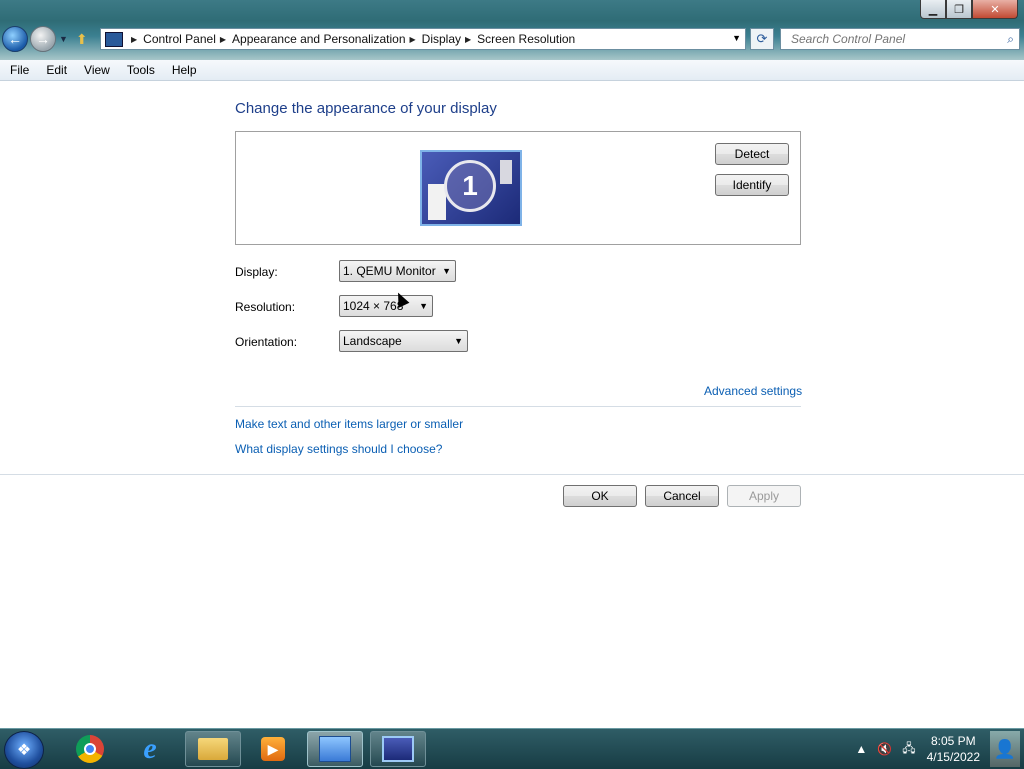 This screenshot has width=1024, height=769. Describe the element at coordinates (318, 39) in the screenshot. I see `breadcrumb-appearance: Appearance and Personalization` at that location.